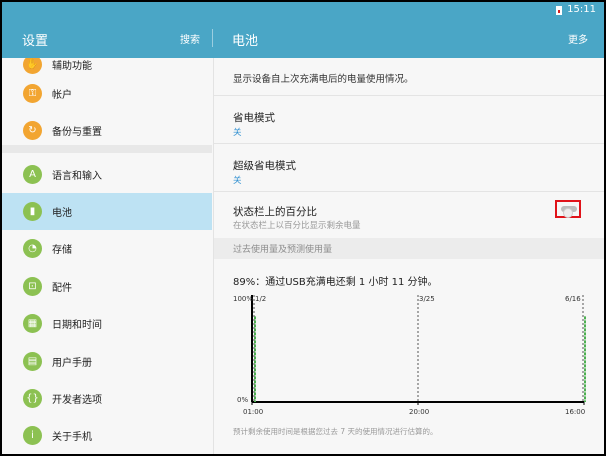 The height and width of the screenshot is (456, 606). I want to click on date-marker-3: 6/16, so click(573, 299).